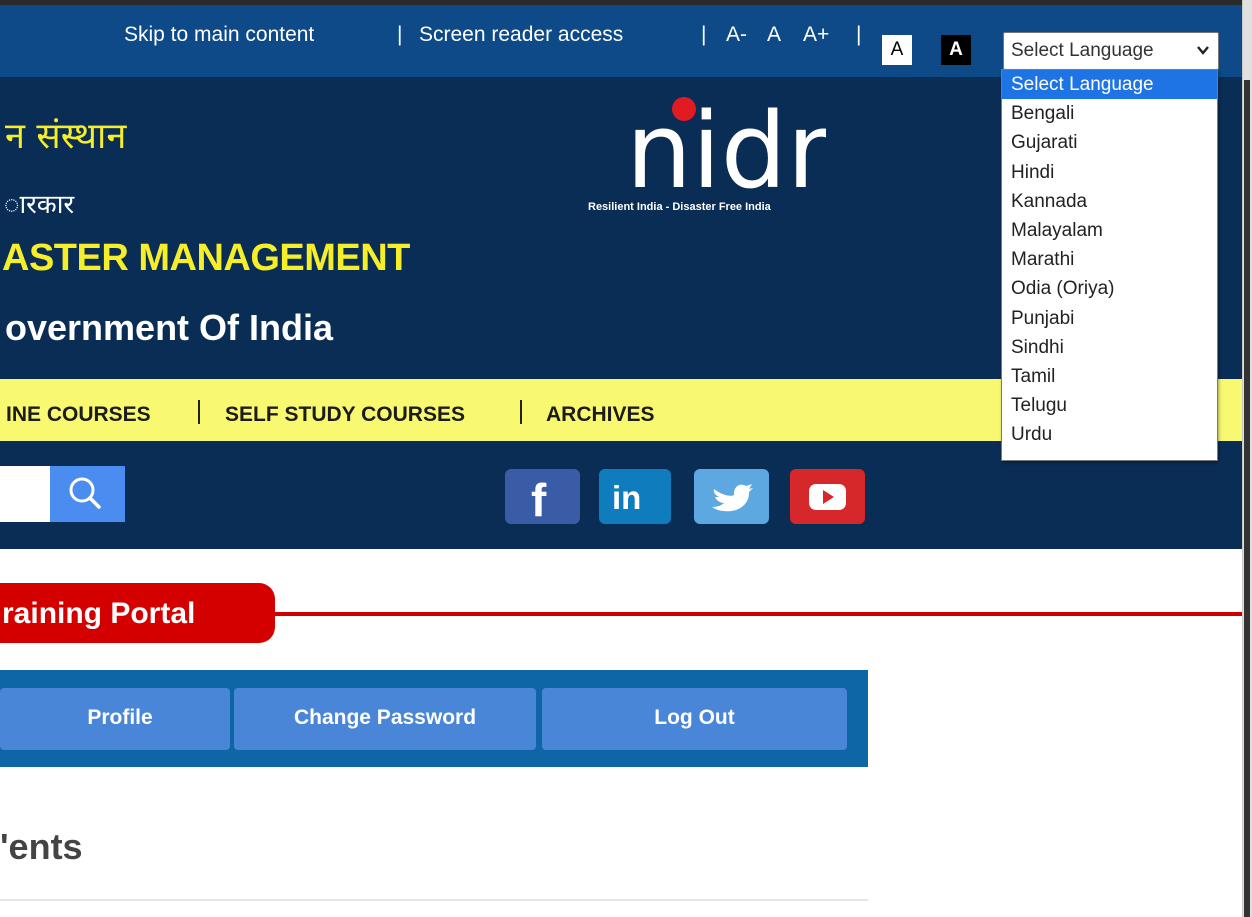  I want to click on font-normal-button: A, so click(774, 35).